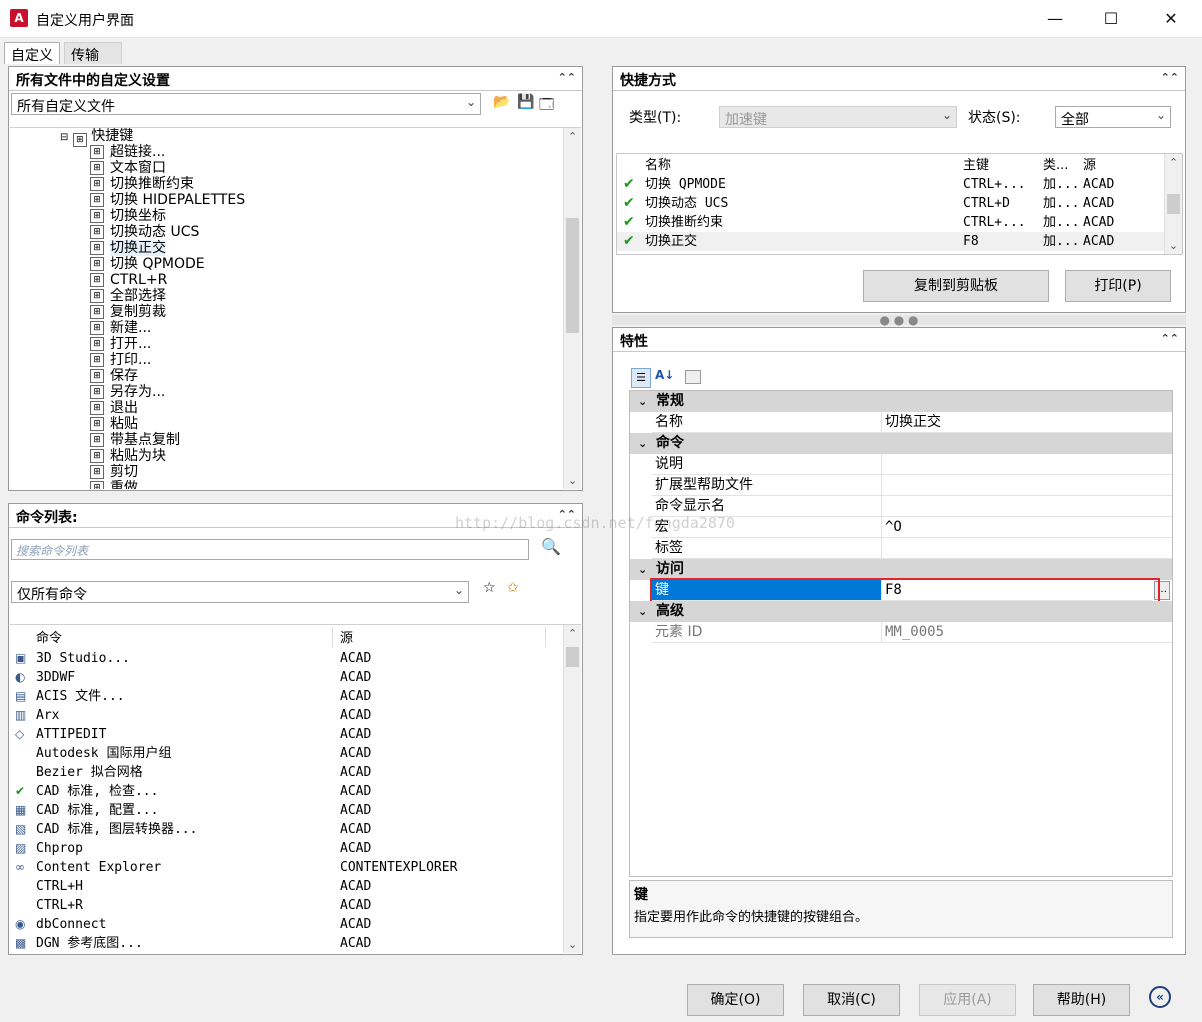 This screenshot has width=1202, height=1022. What do you see at coordinates (976, 165) in the screenshot?
I see `col-header-key: 主键` at bounding box center [976, 165].